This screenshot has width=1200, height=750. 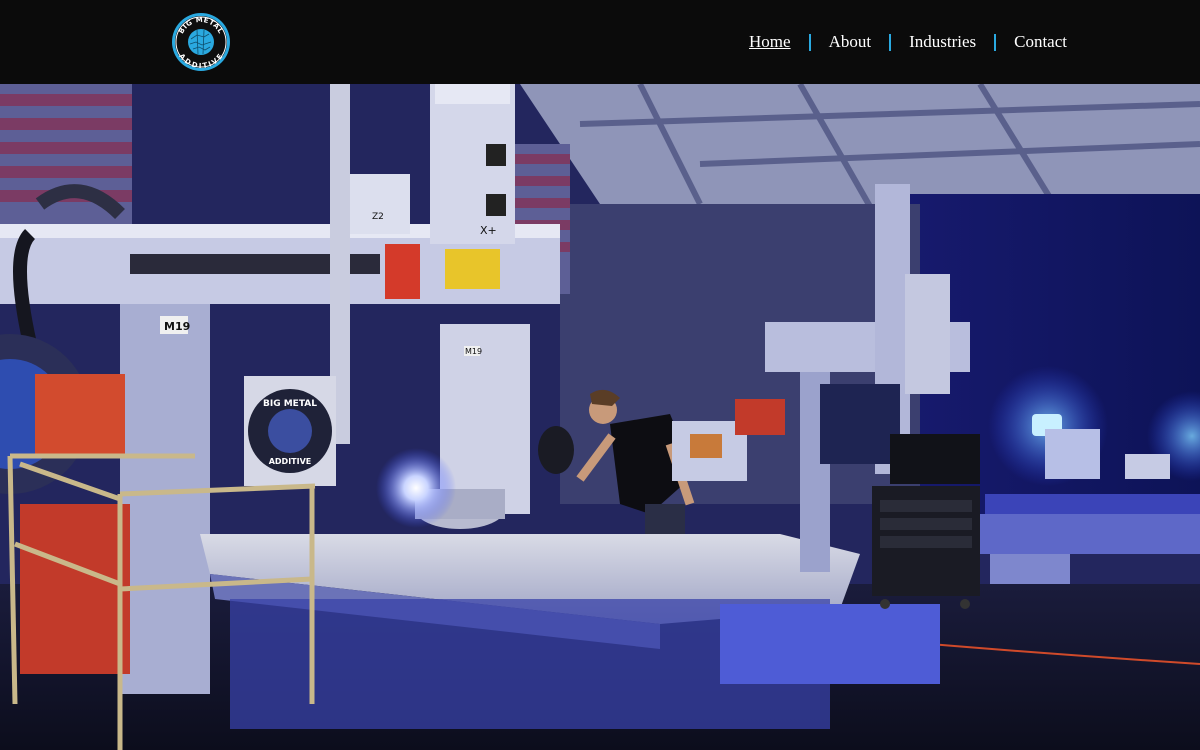 I want to click on machine-label-left: M19, so click(x=177, y=326).